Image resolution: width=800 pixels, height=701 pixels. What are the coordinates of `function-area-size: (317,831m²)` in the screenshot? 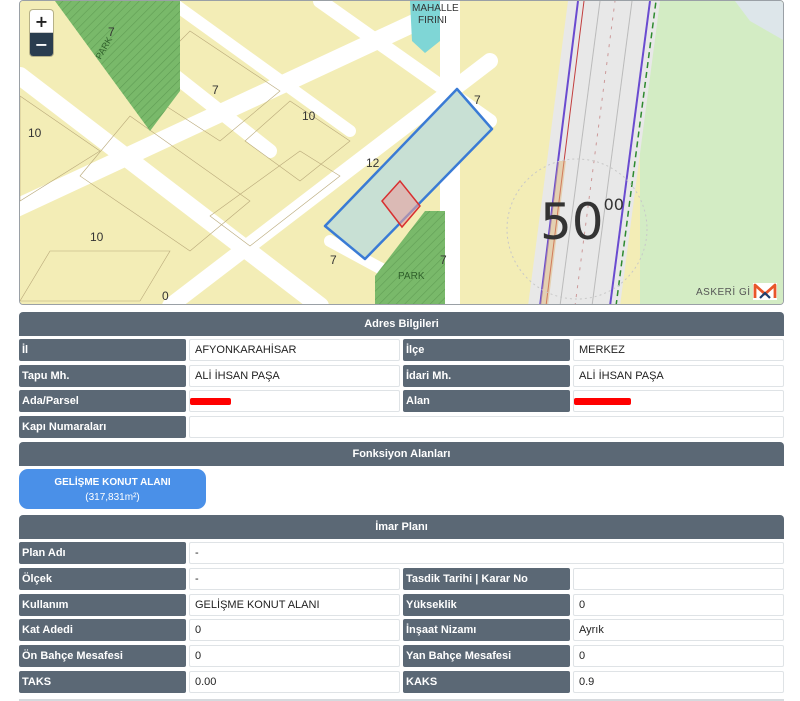 It's located at (112, 497).